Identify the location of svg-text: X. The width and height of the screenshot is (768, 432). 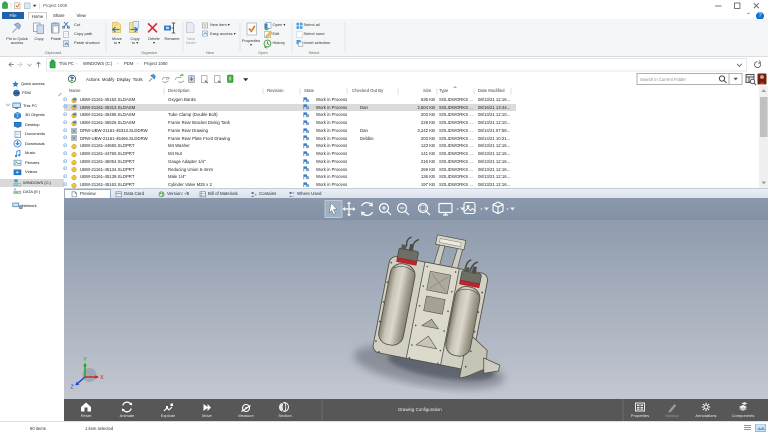
(102, 378).